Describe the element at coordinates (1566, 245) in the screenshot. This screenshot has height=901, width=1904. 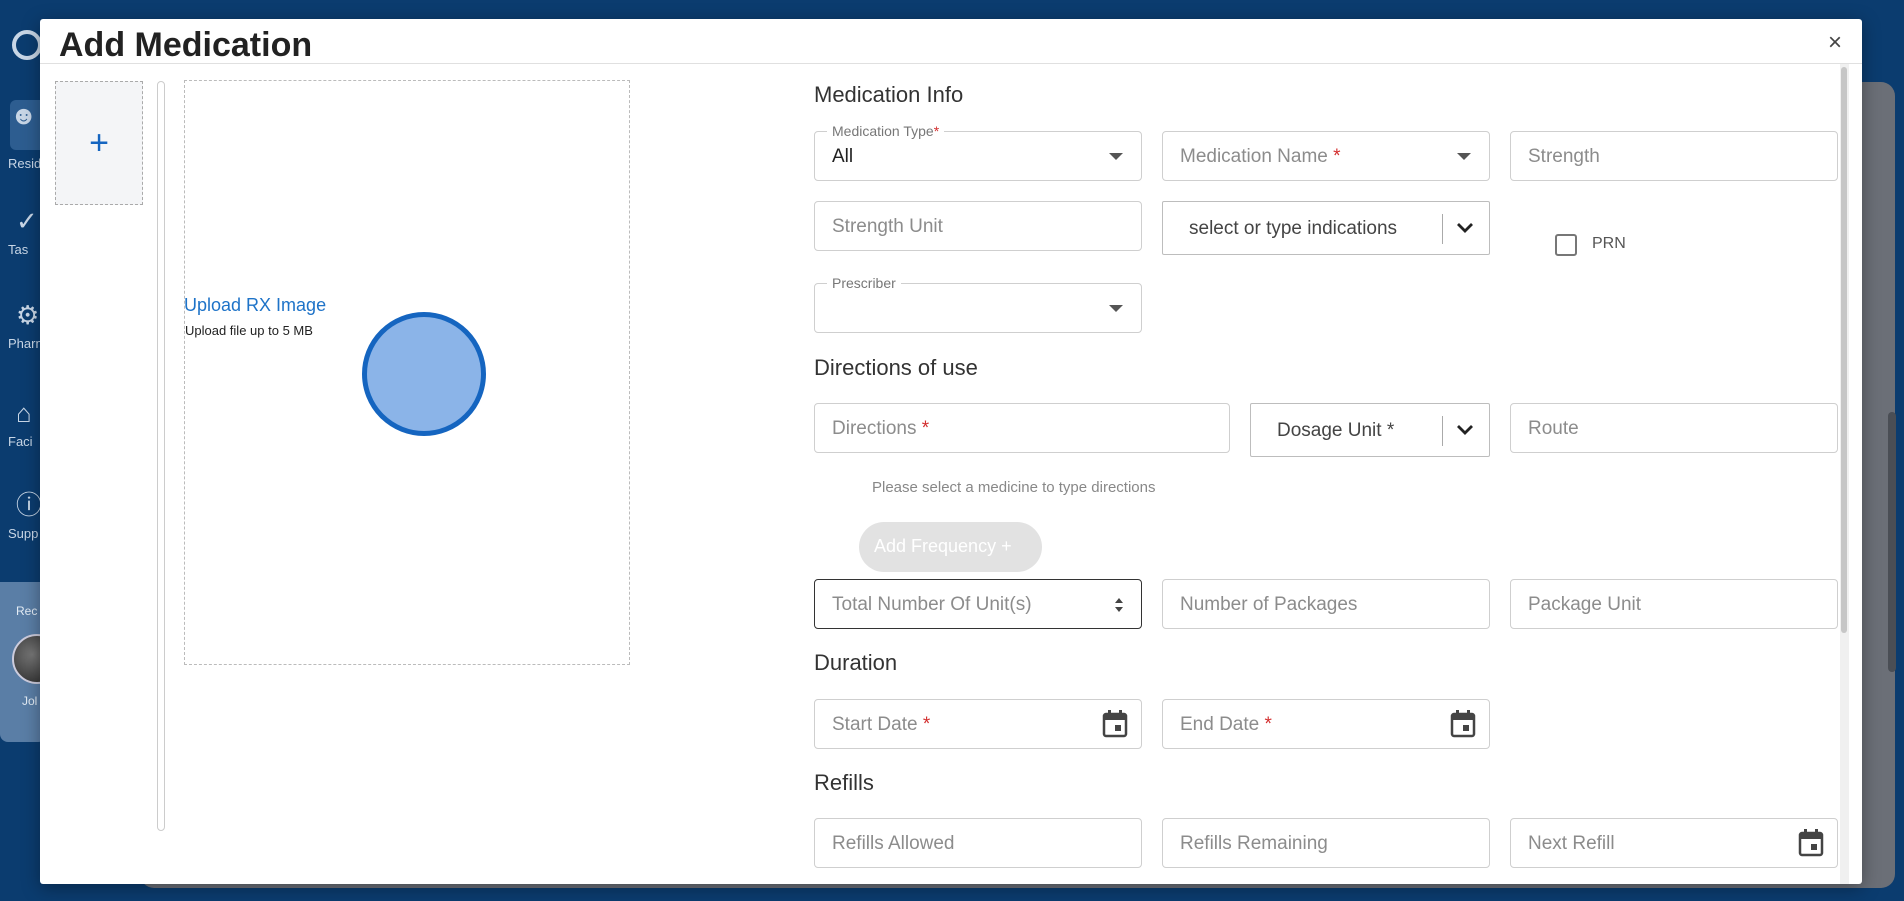
I see `prn-checkbox` at that location.